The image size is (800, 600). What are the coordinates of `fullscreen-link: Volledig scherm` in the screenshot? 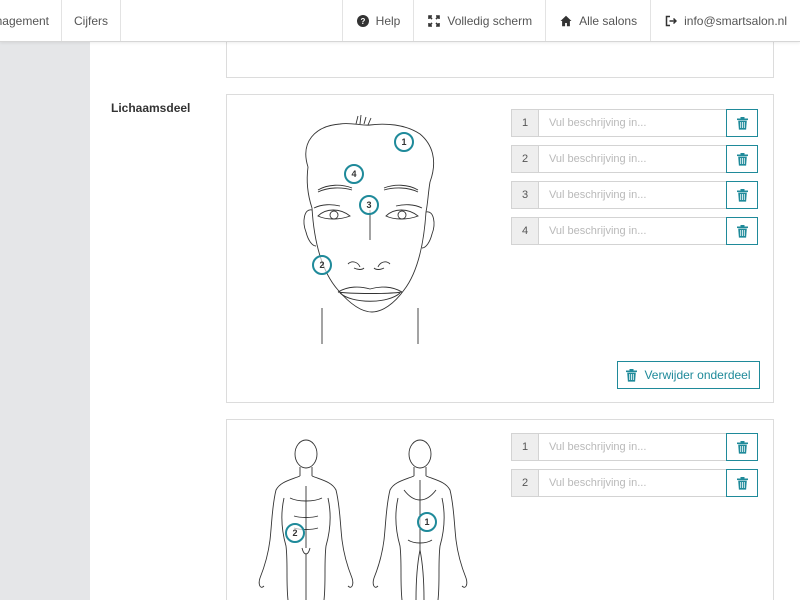 It's located at (479, 20).